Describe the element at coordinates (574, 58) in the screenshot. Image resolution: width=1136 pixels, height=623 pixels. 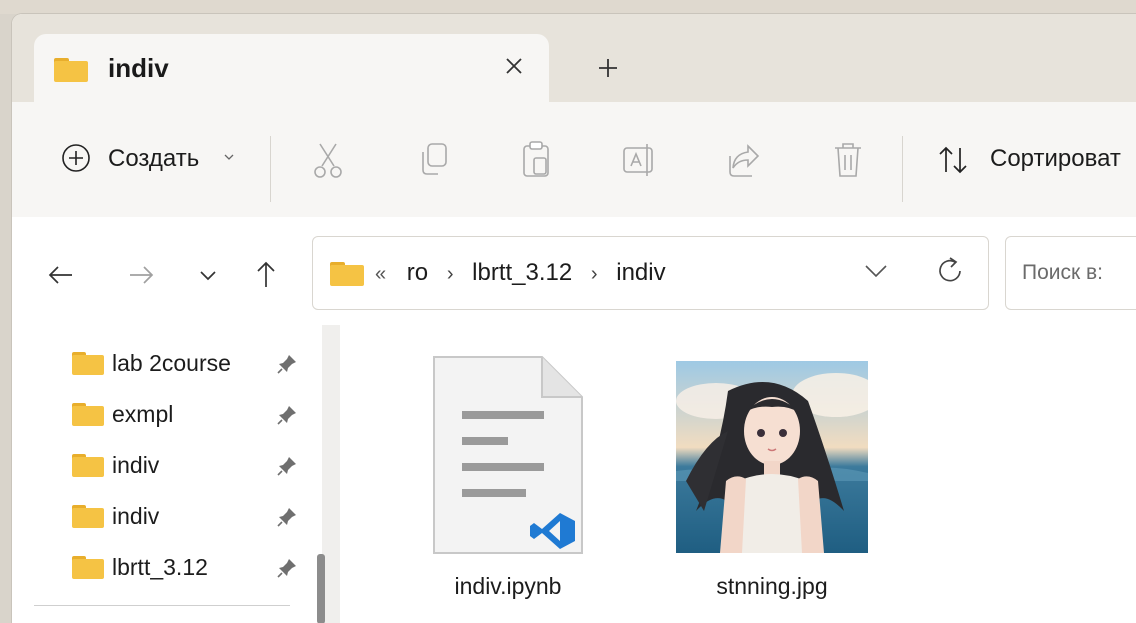
I see `tab-bar: indiv` at that location.